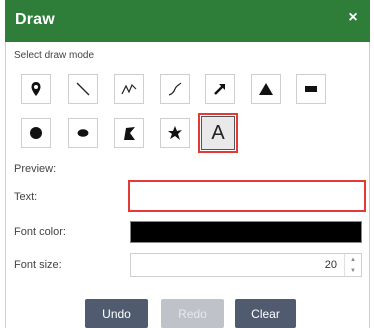 The image size is (374, 328). I want to click on tool-polyline-button, so click(129, 89).